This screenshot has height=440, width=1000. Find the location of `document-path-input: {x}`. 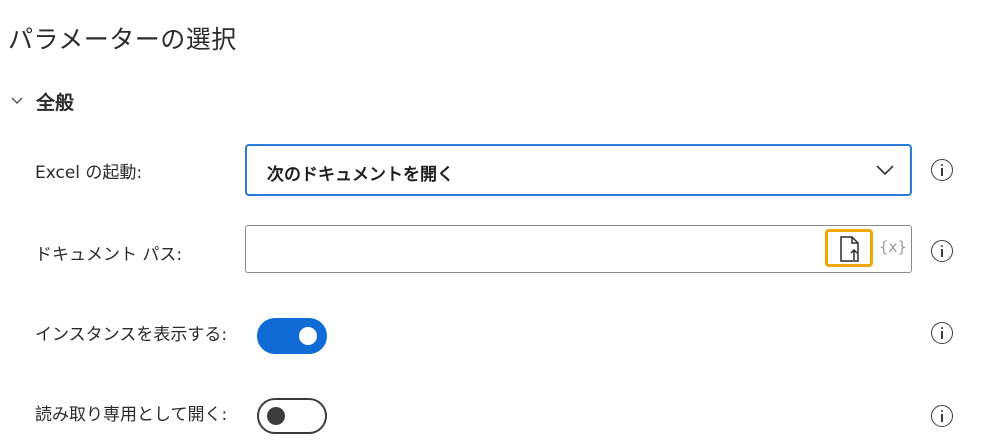

document-path-input: {x} is located at coordinates (578, 249).